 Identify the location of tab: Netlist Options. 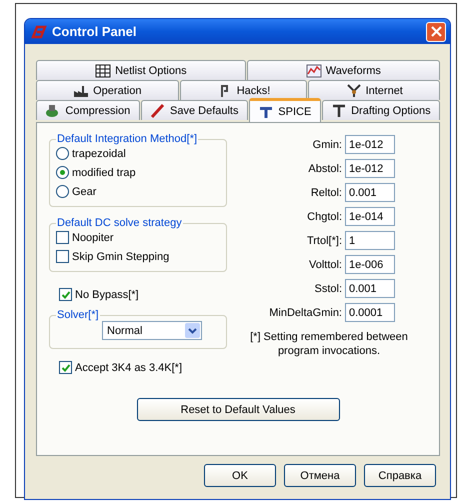
(141, 70).